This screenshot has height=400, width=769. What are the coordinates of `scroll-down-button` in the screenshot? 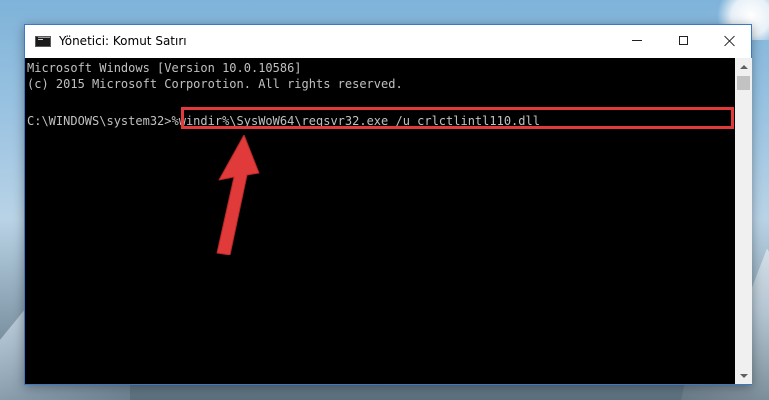 It's located at (743, 375).